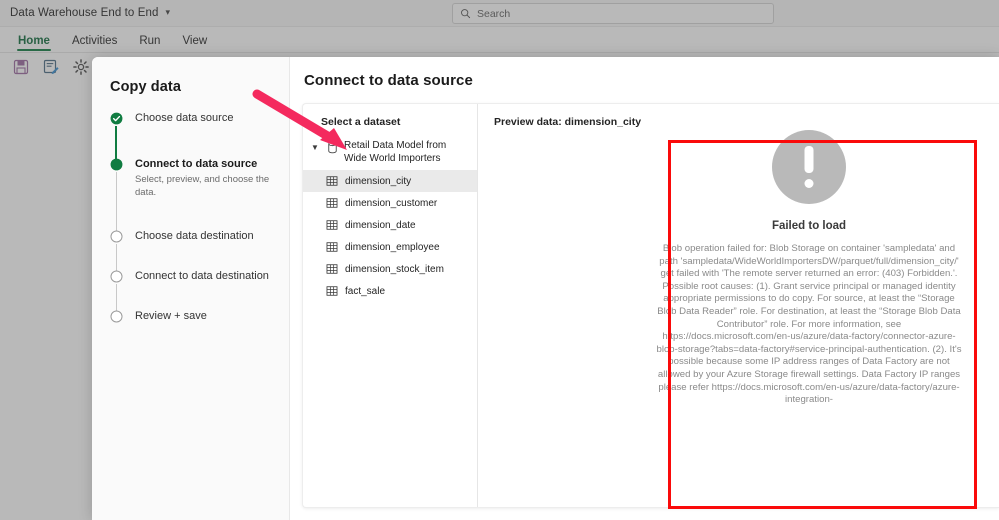 The height and width of the screenshot is (520, 999). Describe the element at coordinates (171, 316) in the screenshot. I see `wizard-step-label: Review + save` at that location.